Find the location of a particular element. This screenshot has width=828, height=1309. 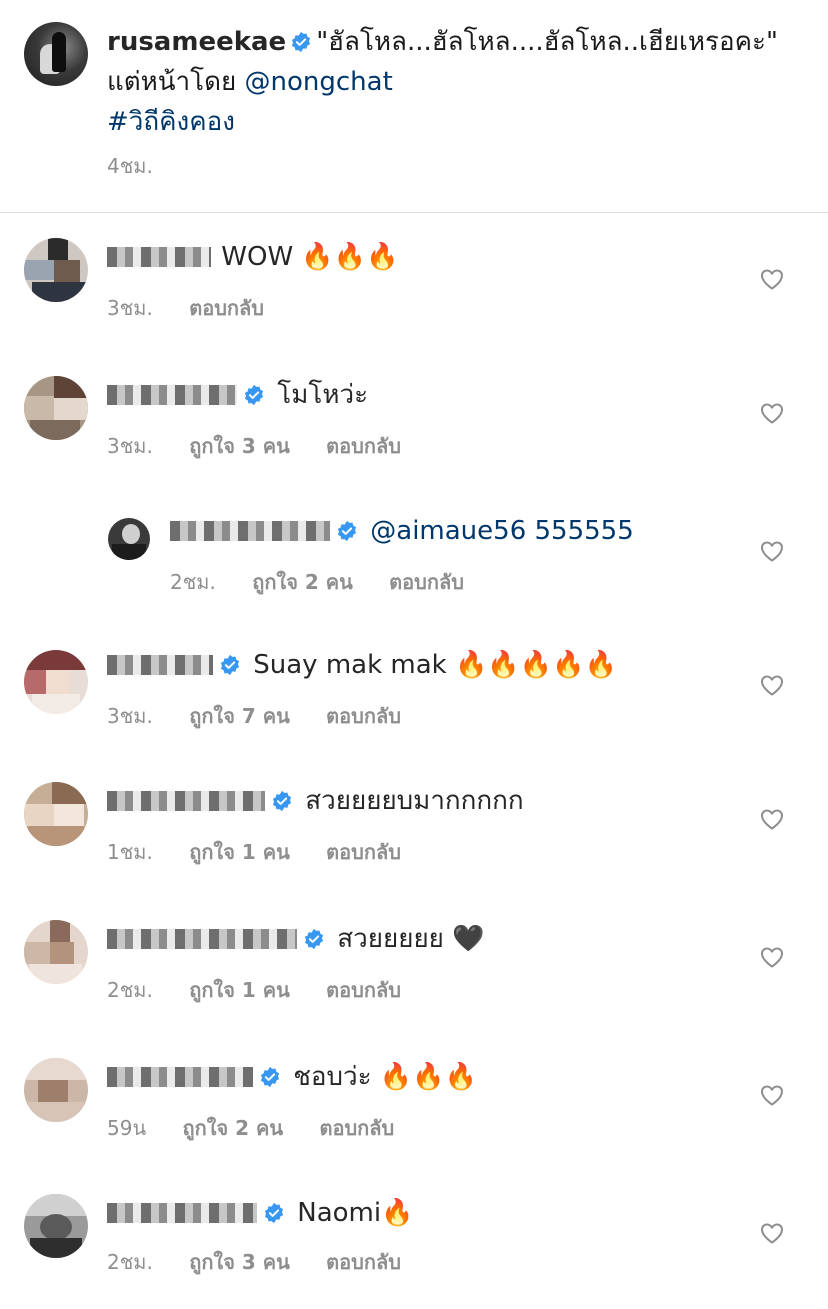

comment-item: โมโหว่ะ 3ชม. ถูกใจ 3 คน ตอบกลับ is located at coordinates (414, 421).